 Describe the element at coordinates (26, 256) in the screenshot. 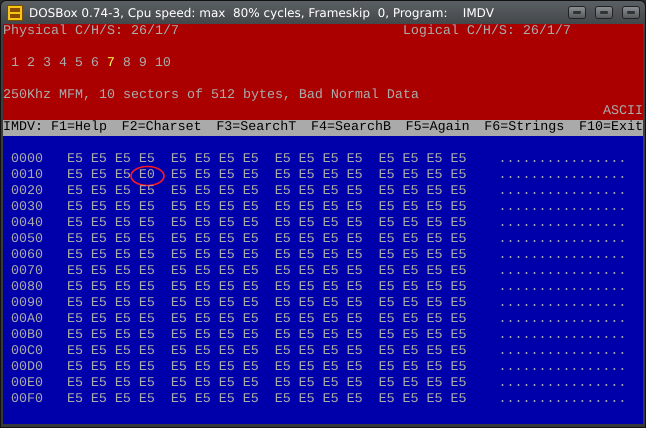

I see `offset-label: 0060` at that location.